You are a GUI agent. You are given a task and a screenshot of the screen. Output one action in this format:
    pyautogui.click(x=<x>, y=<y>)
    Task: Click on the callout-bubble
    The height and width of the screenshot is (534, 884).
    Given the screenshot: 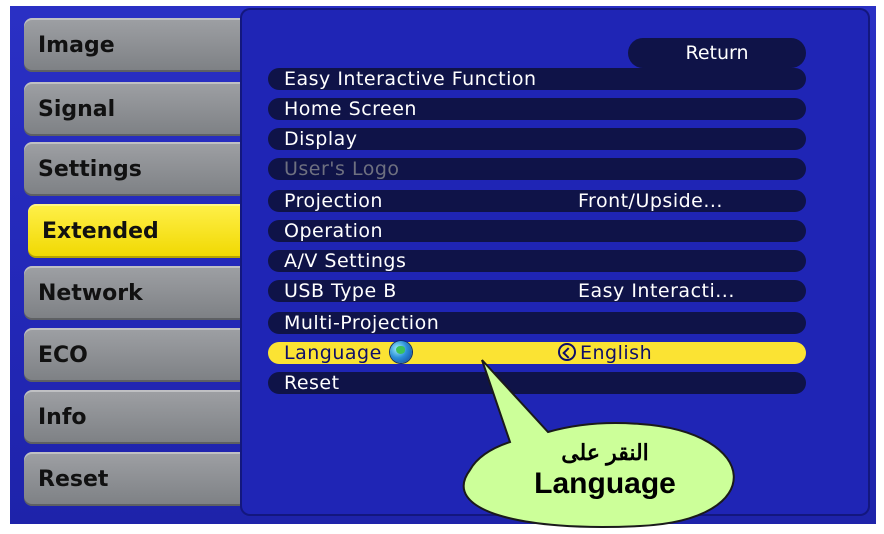 What is the action you would take?
    pyautogui.click(x=598, y=443)
    